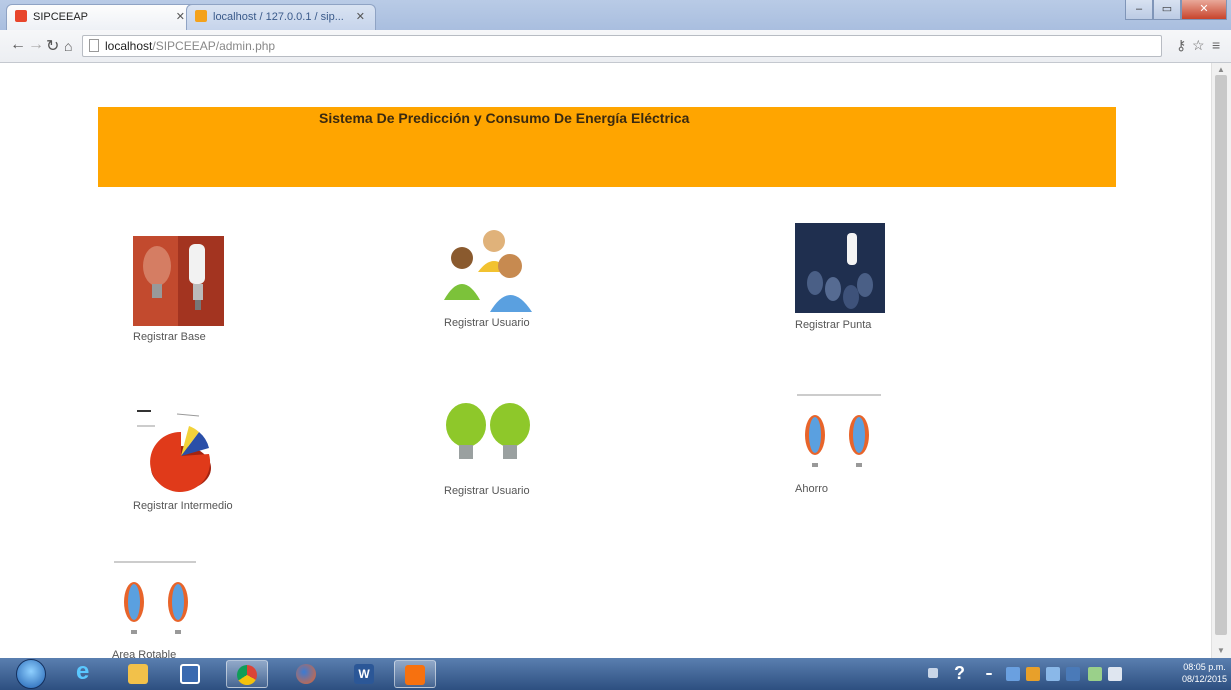  Describe the element at coordinates (1221, 355) in the screenshot. I see `scrollbar-thumb` at that location.